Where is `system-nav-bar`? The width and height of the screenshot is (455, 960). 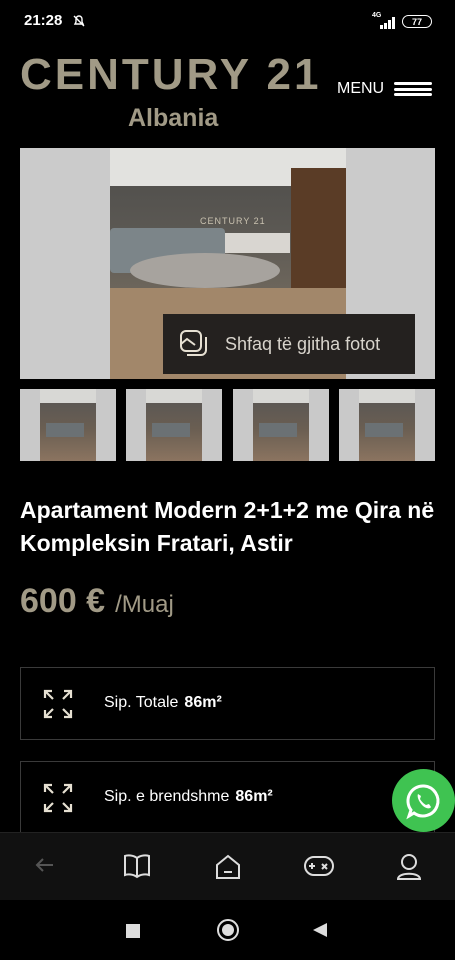 system-nav-bar is located at coordinates (227, 930).